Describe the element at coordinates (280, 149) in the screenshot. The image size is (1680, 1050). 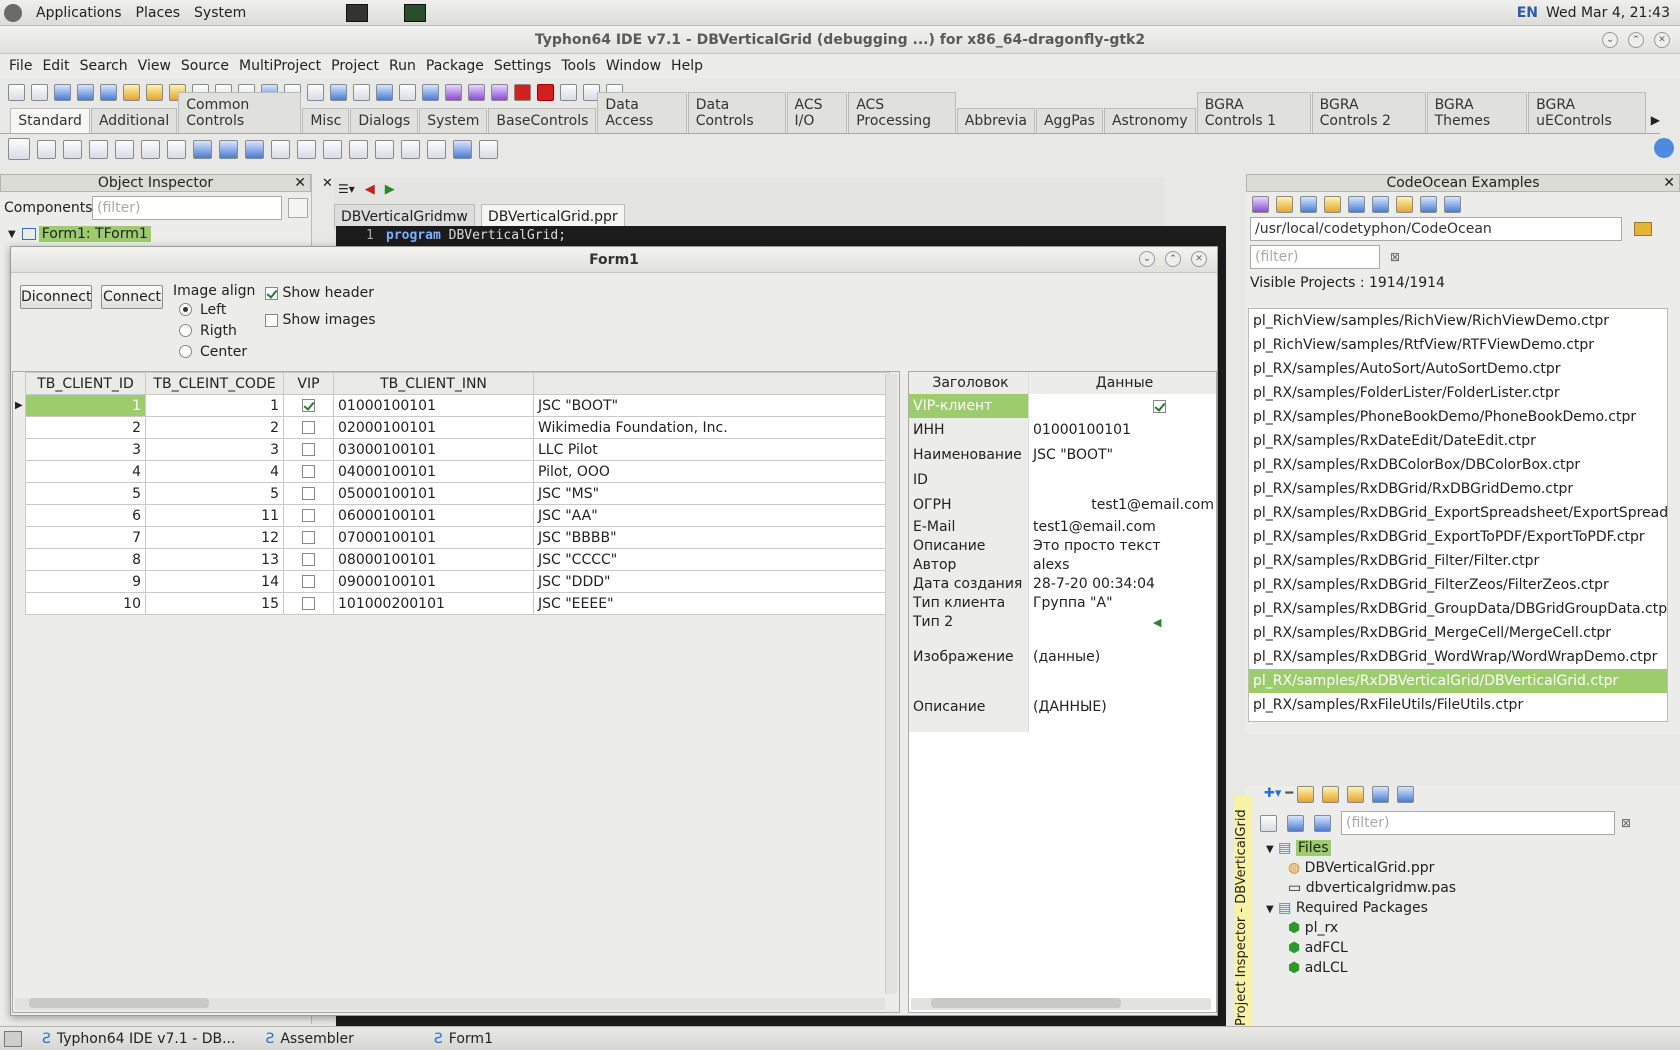
I see `listbox-component-icon` at that location.